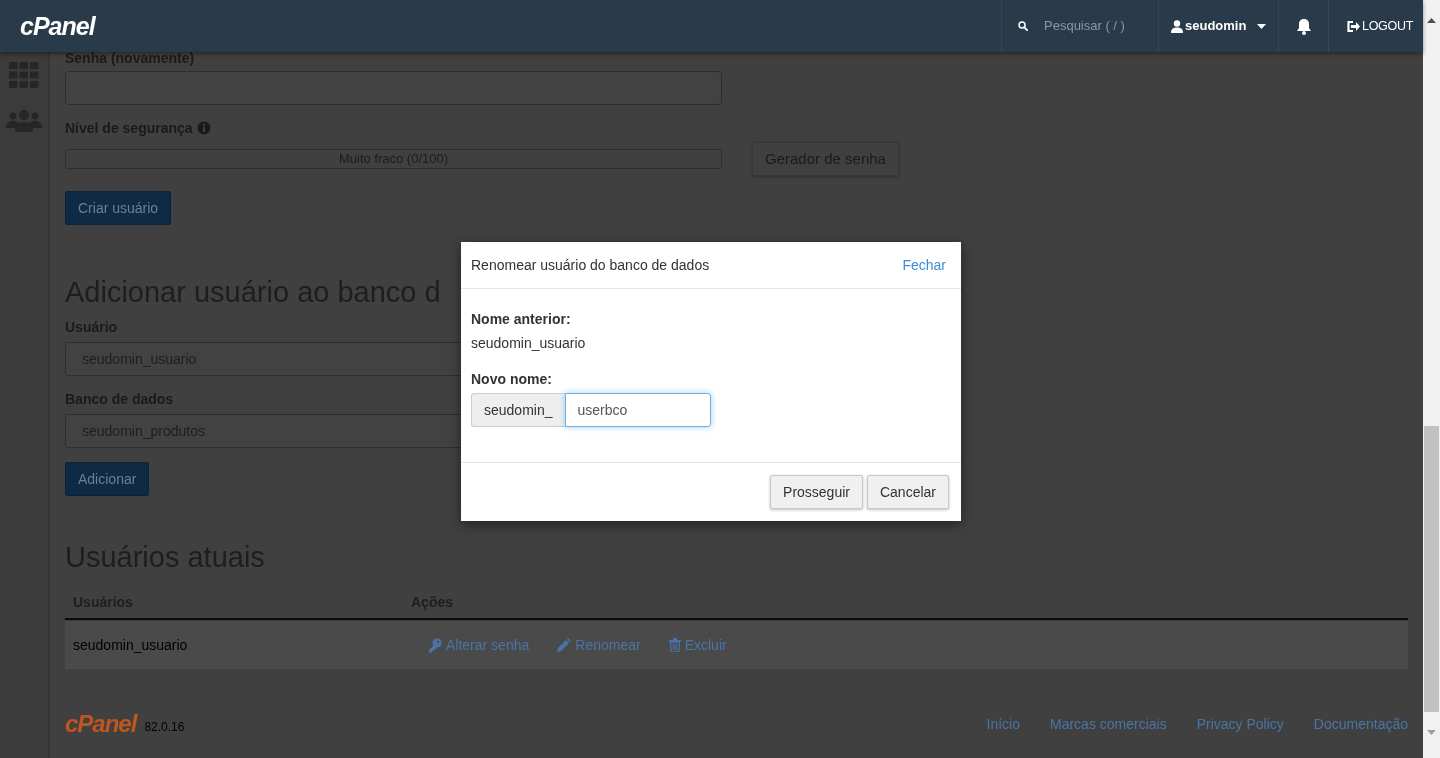 Image resolution: width=1440 pixels, height=758 pixels. What do you see at coordinates (1092, 26) in the screenshot?
I see `search-field: Pesquisar ( / )` at bounding box center [1092, 26].